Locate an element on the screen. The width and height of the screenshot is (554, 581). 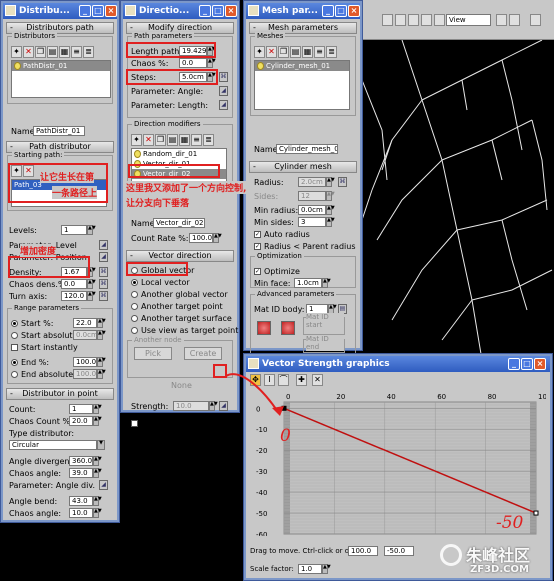
turn-axis-field: 120.0 is located at coordinates (74, 296).